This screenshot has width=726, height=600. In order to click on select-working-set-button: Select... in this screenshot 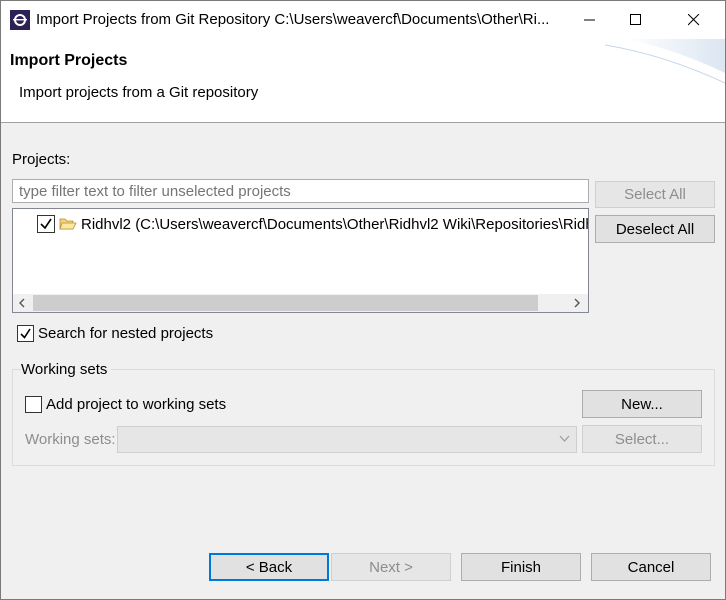, I will do `click(642, 439)`.